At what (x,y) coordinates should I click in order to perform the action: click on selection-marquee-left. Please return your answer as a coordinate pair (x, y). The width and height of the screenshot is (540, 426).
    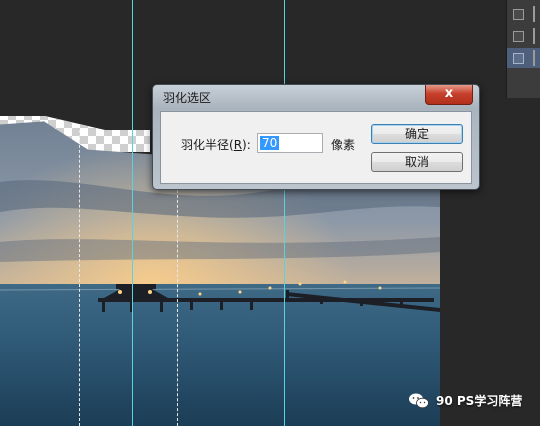
    Looking at the image, I should click on (79, 278).